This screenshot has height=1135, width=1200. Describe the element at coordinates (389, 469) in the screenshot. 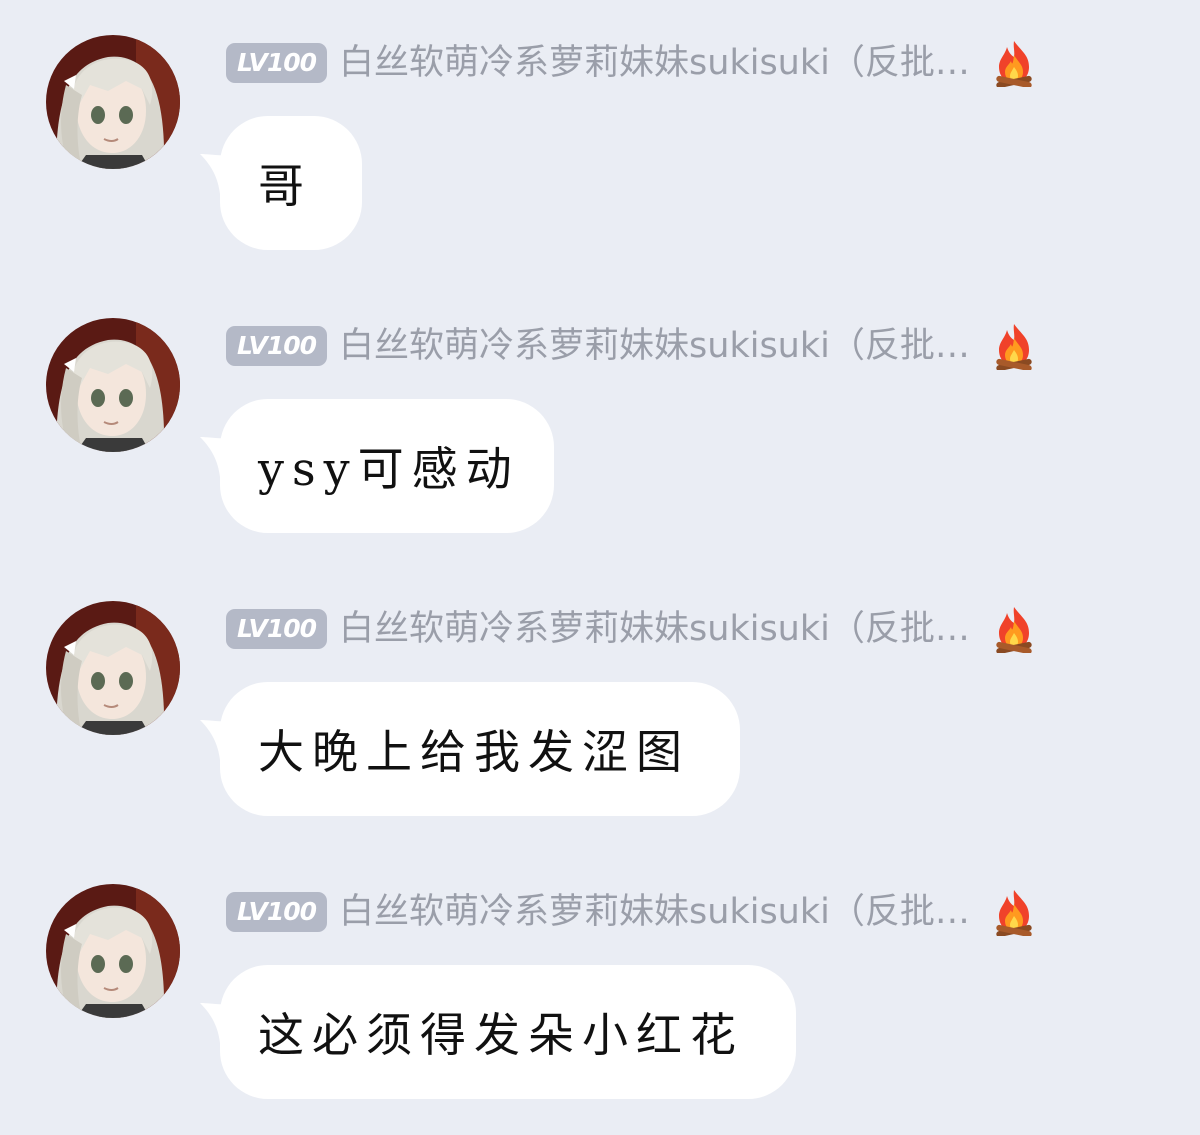

I see `message-text: ysy可感动` at that location.